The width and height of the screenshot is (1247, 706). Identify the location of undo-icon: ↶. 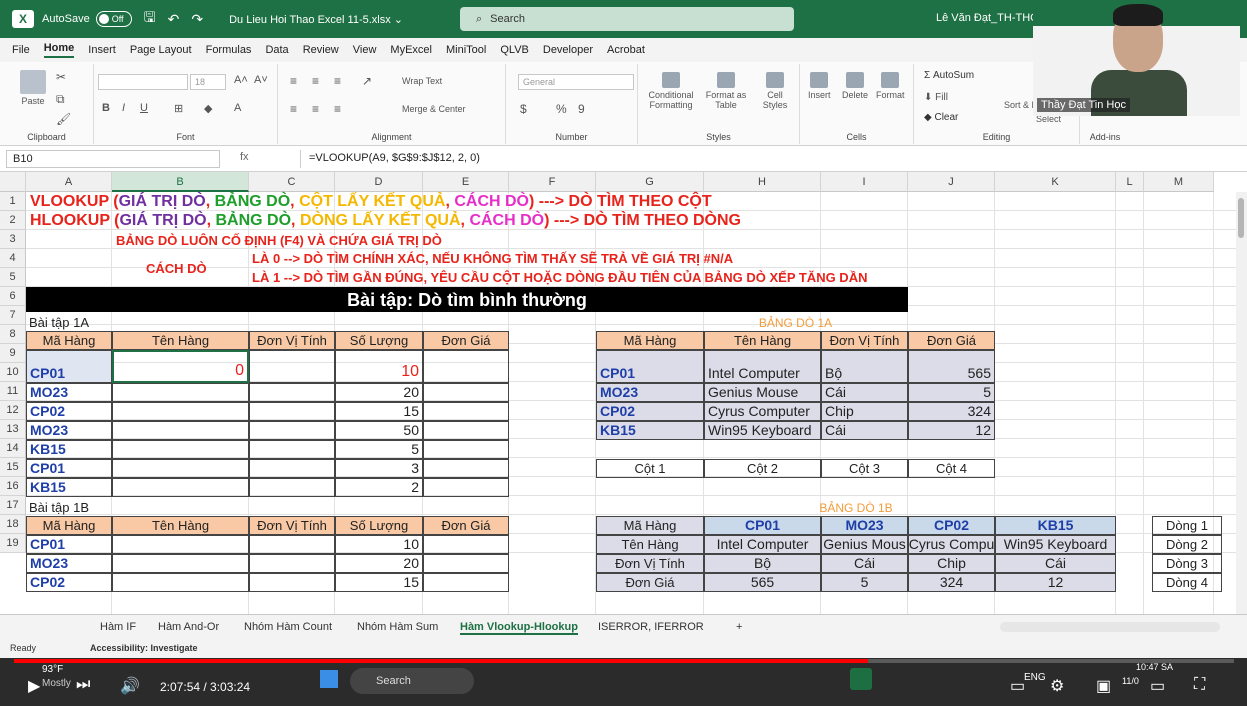
(174, 19).